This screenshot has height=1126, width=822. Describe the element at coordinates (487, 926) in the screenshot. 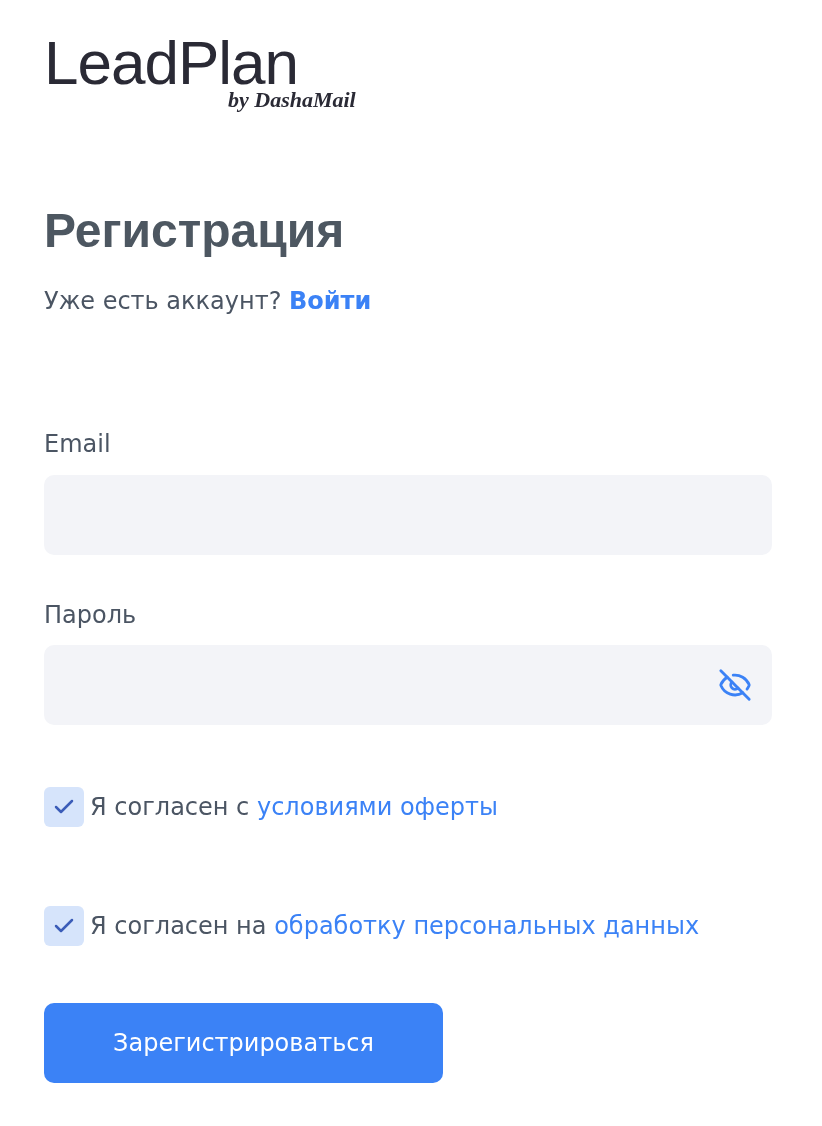

I see `agreement-link: обработку персональных данных` at that location.